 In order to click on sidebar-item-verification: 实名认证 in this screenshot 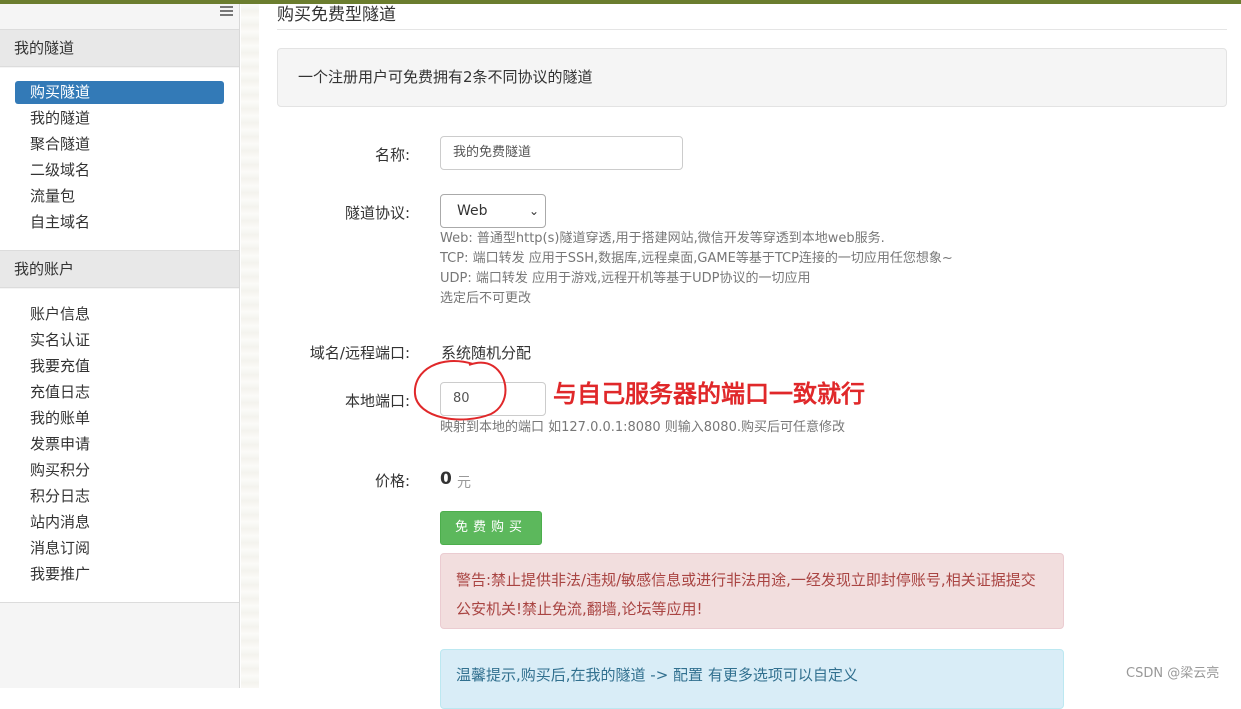, I will do `click(119, 340)`.